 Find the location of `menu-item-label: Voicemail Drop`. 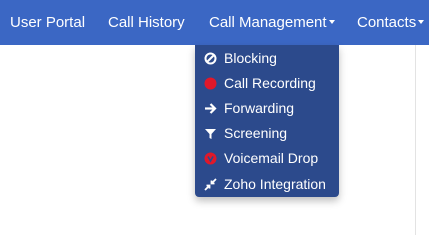

menu-item-label: Voicemail Drop is located at coordinates (271, 158).